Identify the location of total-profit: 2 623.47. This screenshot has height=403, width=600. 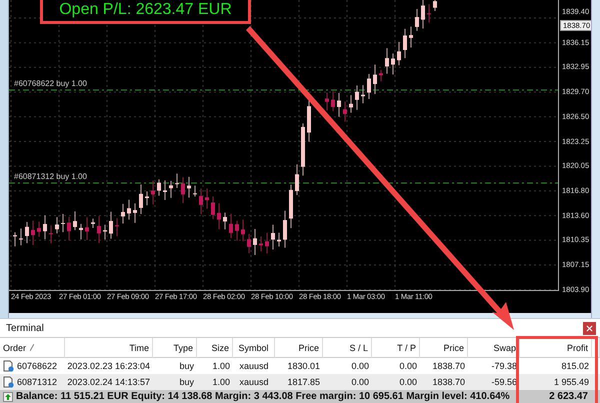
(568, 396).